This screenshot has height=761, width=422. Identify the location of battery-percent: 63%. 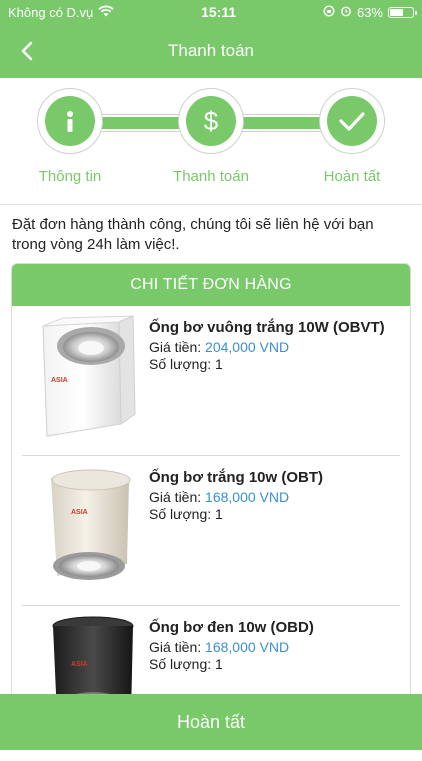
(369, 12).